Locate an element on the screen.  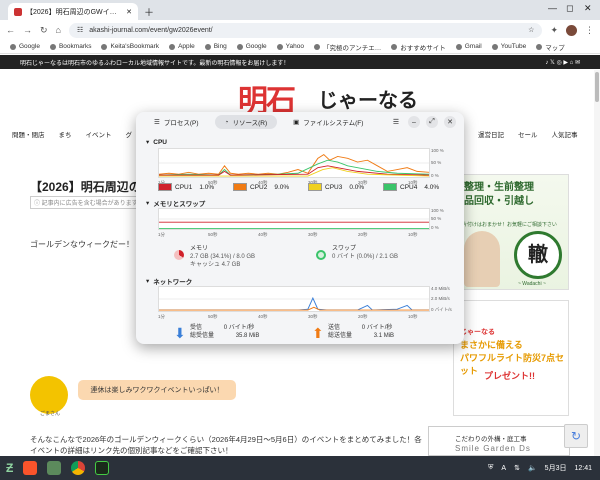
clock-time: 12:41 is located at coordinates (583, 468).